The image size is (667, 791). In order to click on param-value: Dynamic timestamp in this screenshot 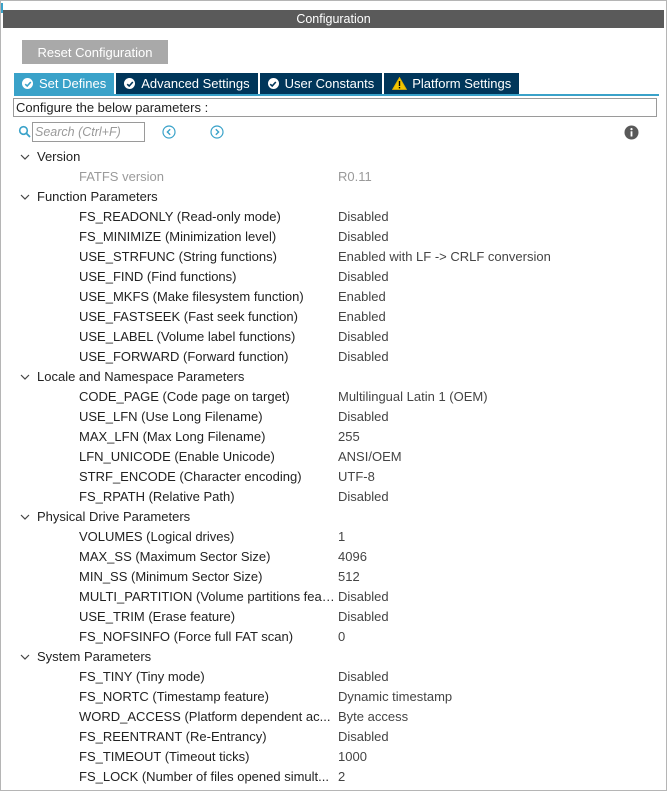, I will do `click(395, 697)`.